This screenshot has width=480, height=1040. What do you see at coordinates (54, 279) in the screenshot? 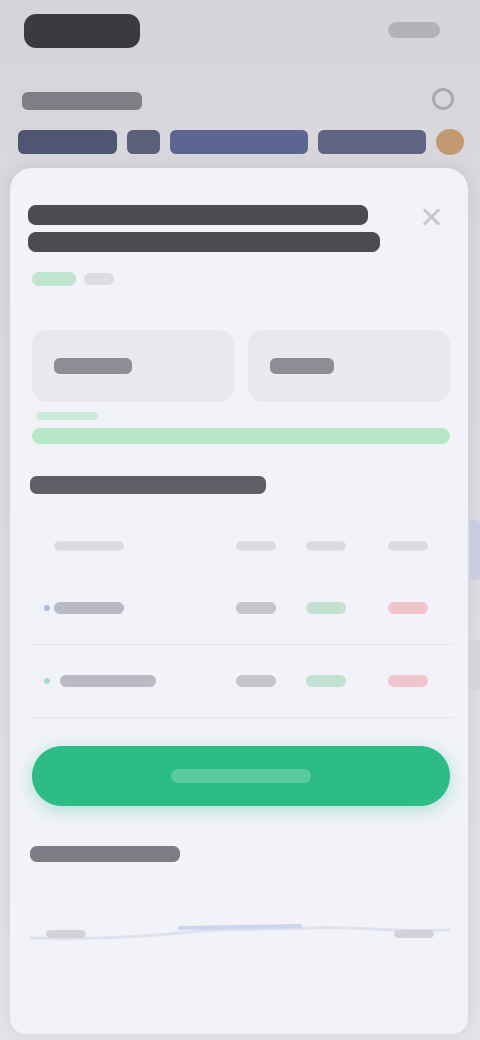
I see `status-badge` at bounding box center [54, 279].